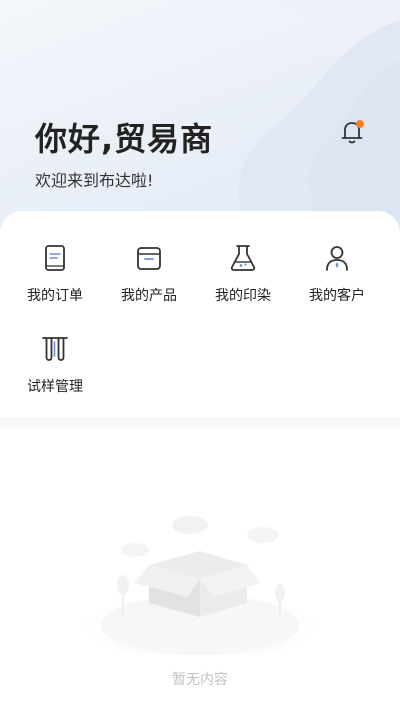  Describe the element at coordinates (337, 258) in the screenshot. I see `customer-icon` at that location.